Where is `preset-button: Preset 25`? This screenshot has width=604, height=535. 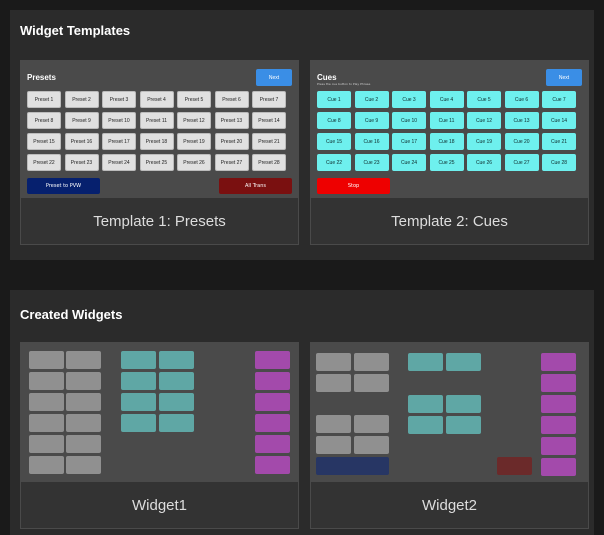
preset-button: Preset 25 is located at coordinates (156, 162).